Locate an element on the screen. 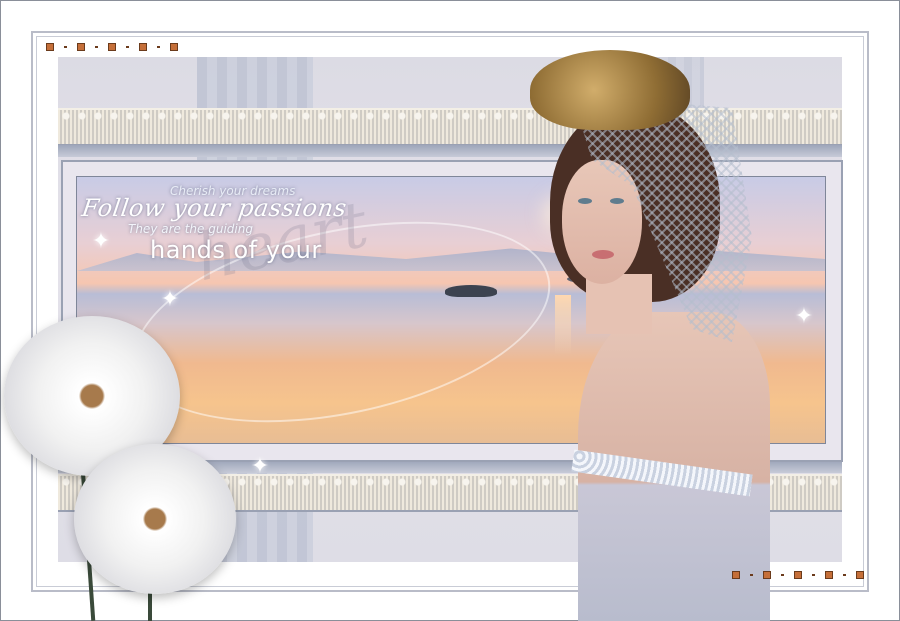 This screenshot has height=621, width=900. text-line-4: hands of your is located at coordinates (236, 250).